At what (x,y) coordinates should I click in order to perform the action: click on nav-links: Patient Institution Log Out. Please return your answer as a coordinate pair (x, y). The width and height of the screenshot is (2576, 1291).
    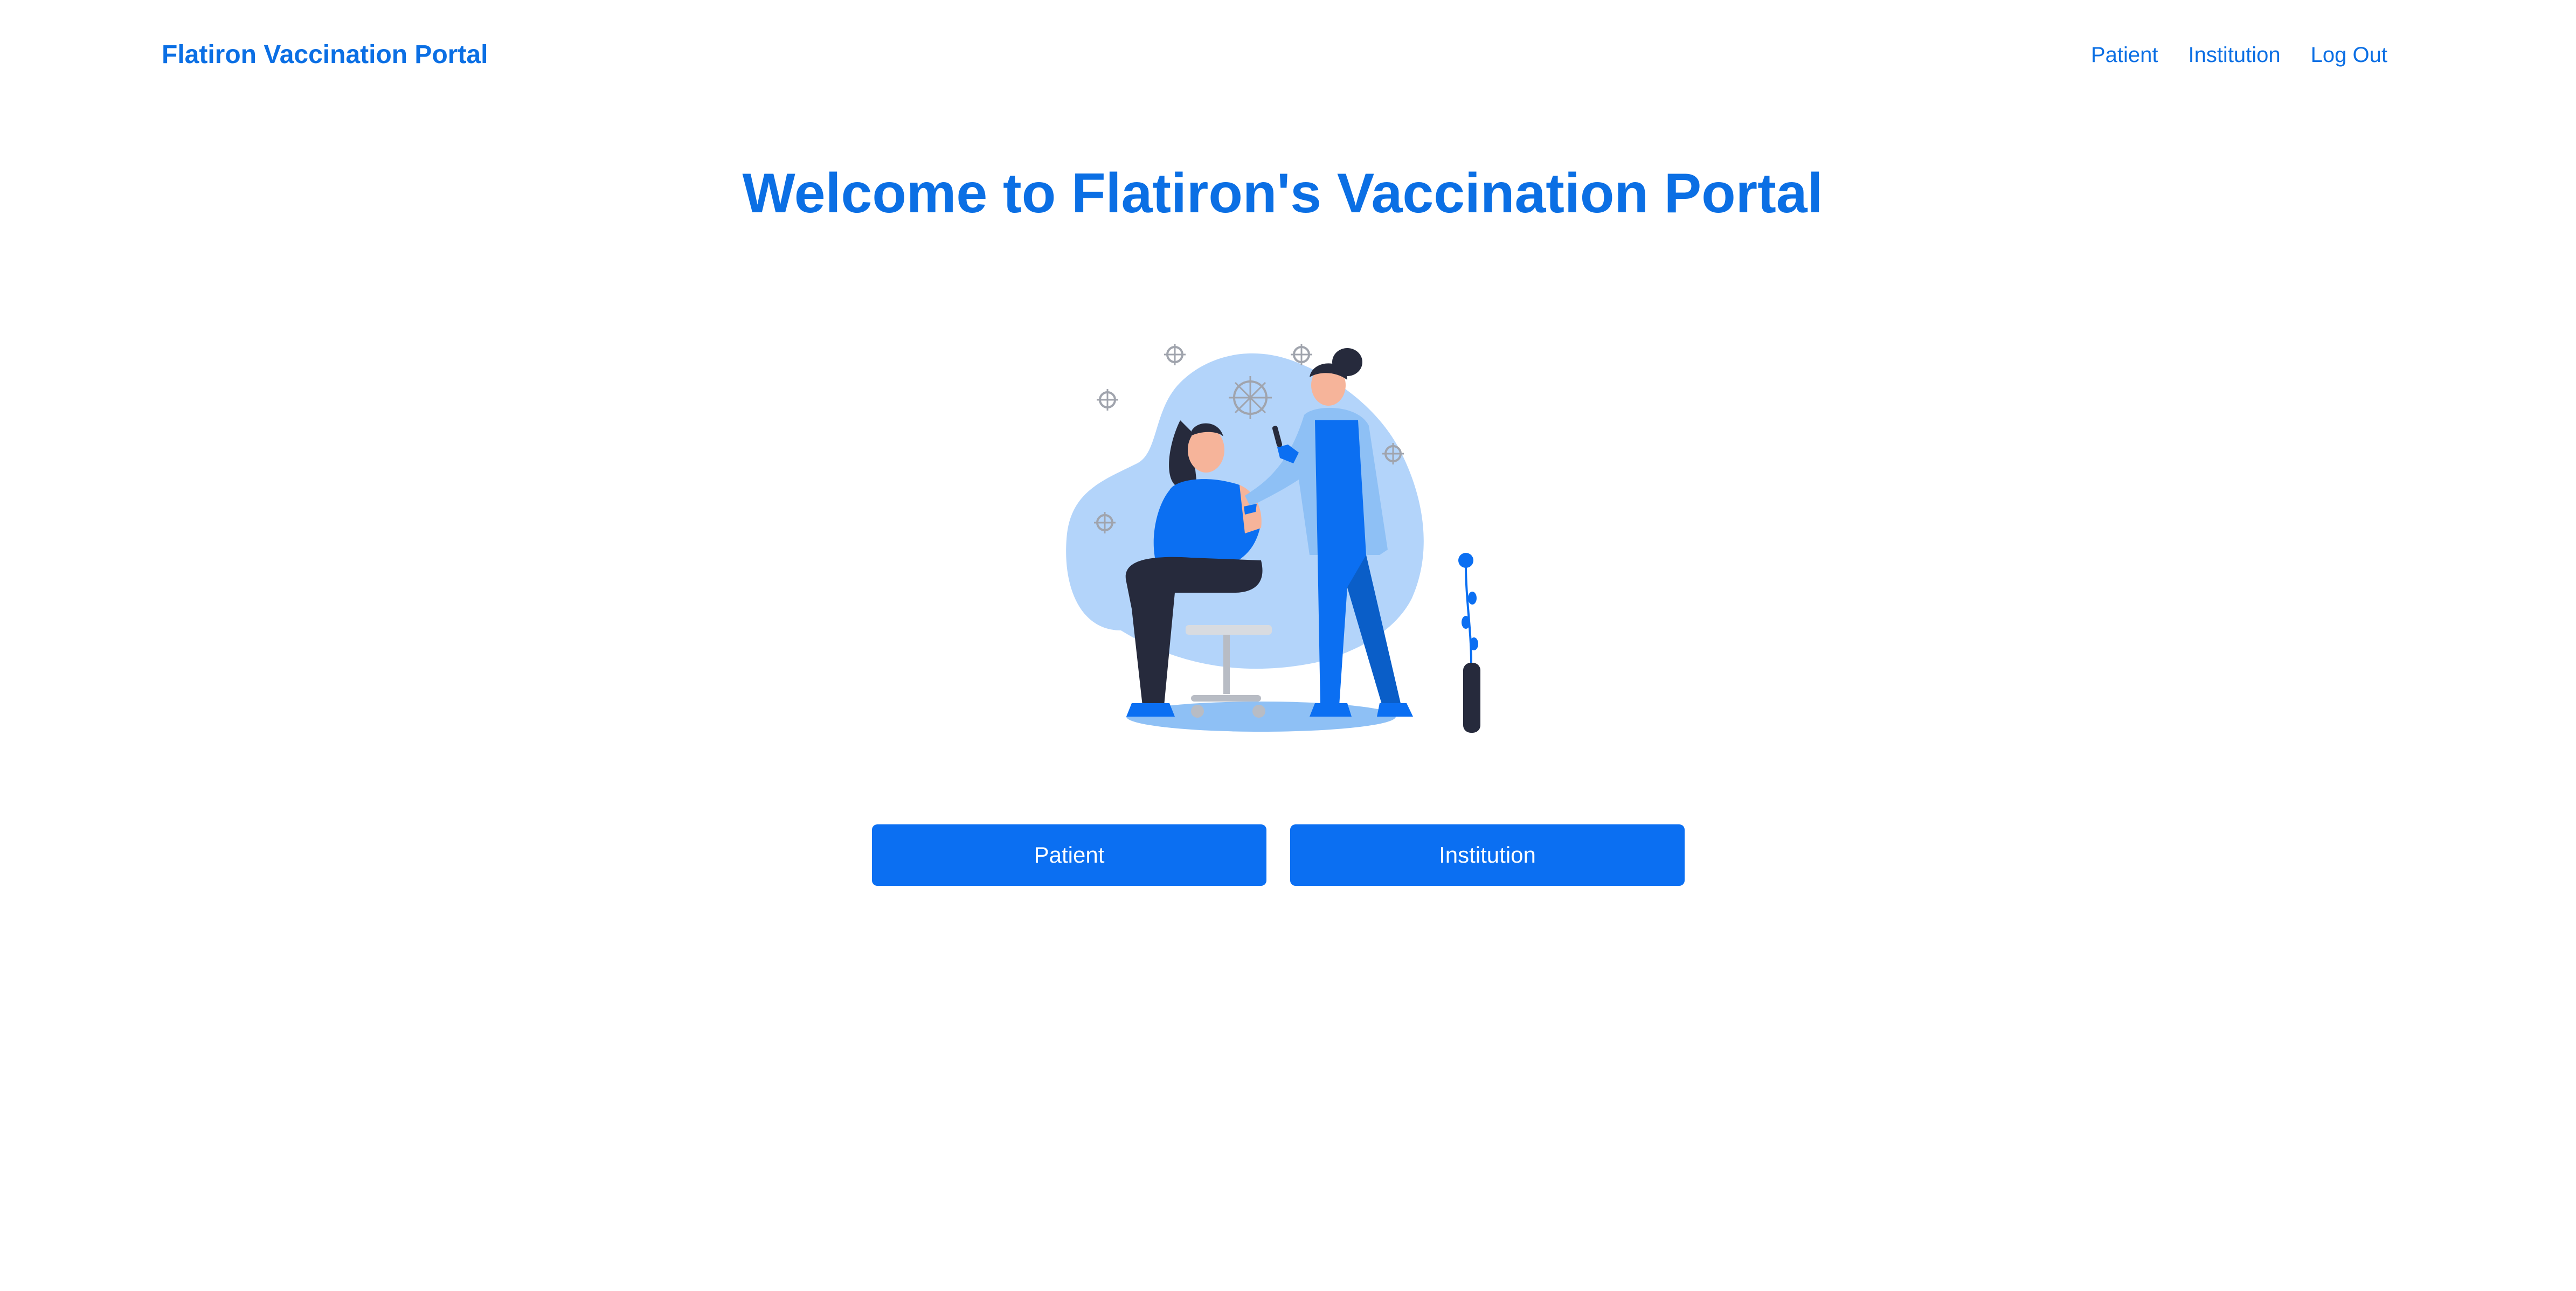
    Looking at the image, I should click on (2239, 55).